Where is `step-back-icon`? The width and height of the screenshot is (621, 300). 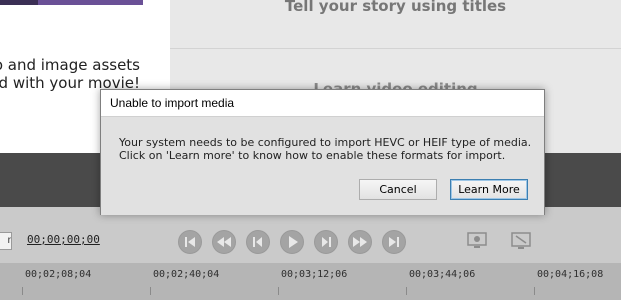
step-back-icon is located at coordinates (257, 242).